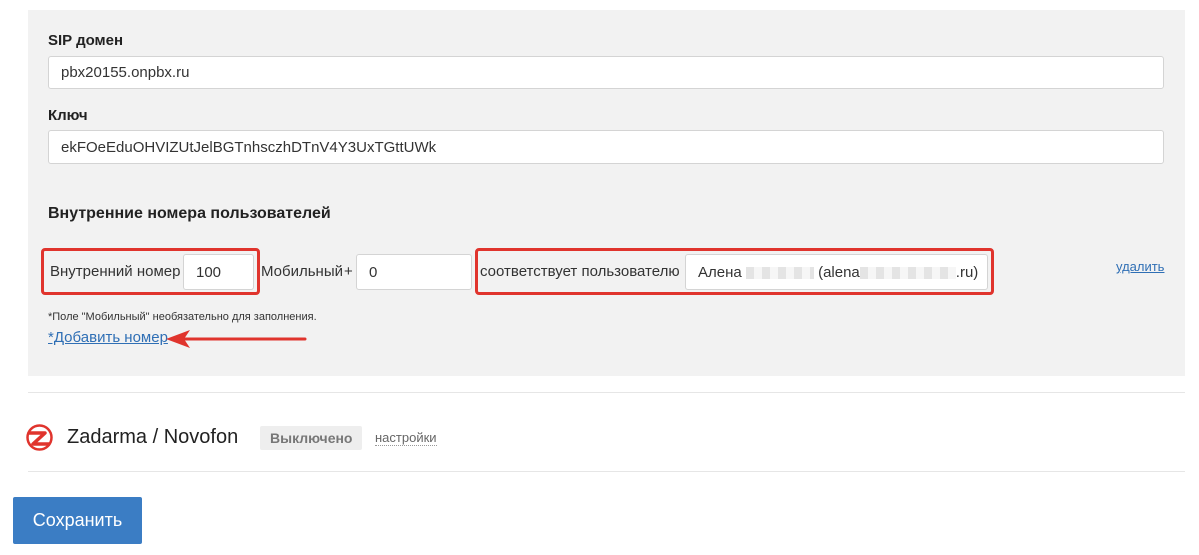  What do you see at coordinates (153, 437) in the screenshot?
I see `provider-name: Zadarma / Novofon` at bounding box center [153, 437].